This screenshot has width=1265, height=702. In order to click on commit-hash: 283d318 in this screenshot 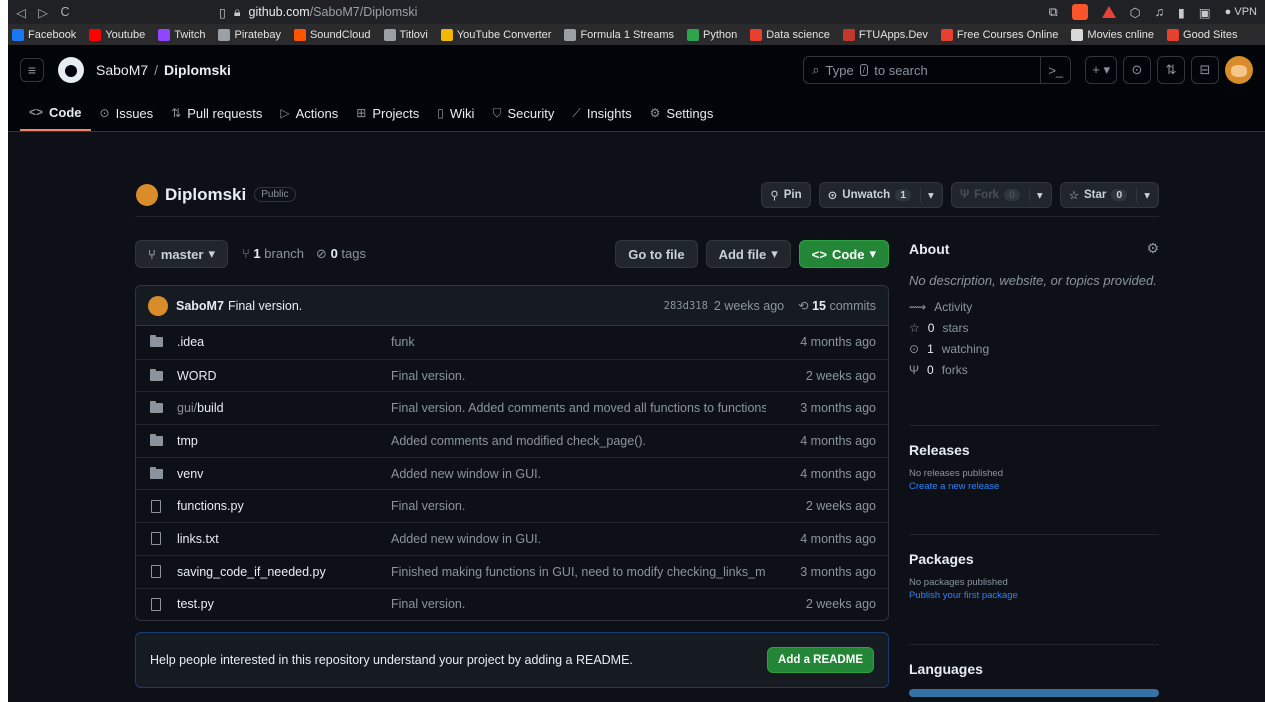, I will do `click(686, 306)`.